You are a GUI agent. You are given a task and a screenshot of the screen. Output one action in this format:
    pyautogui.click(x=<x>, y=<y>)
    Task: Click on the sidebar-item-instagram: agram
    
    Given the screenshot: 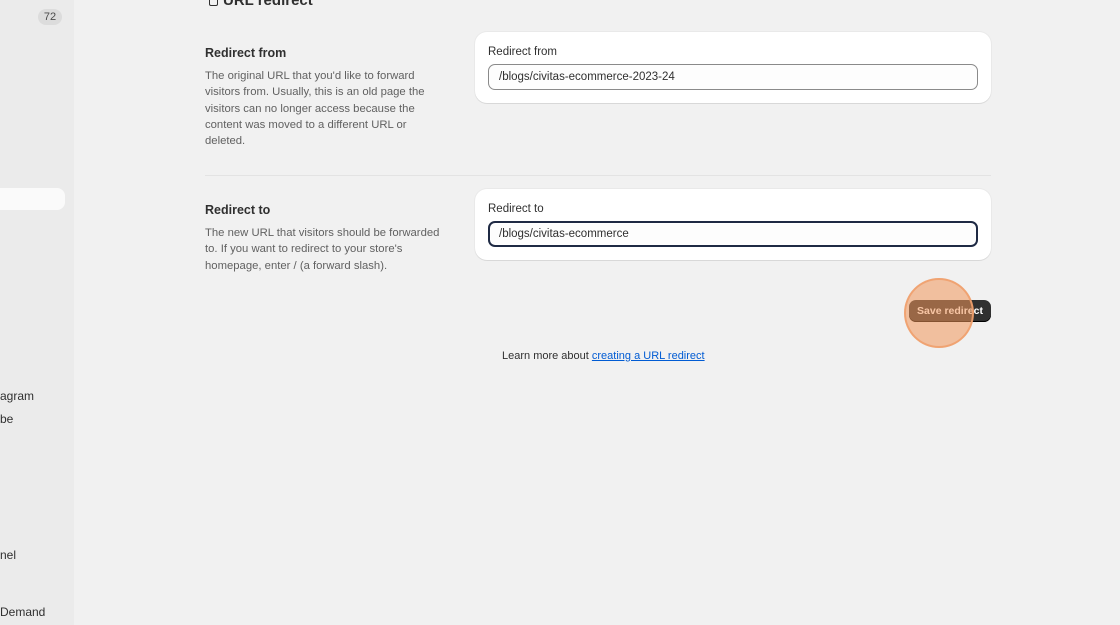 What is the action you would take?
    pyautogui.click(x=17, y=396)
    